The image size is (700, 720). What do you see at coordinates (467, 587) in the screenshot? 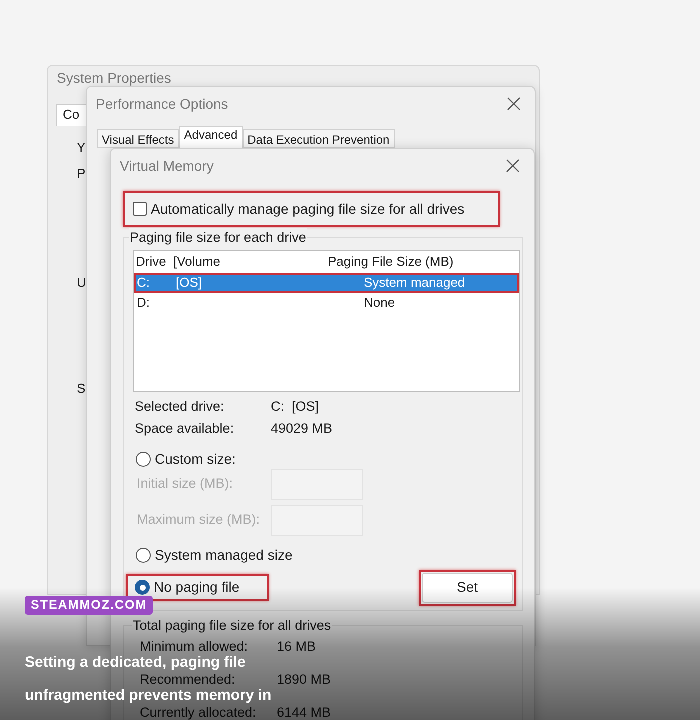
I see `set-button: Set` at bounding box center [467, 587].